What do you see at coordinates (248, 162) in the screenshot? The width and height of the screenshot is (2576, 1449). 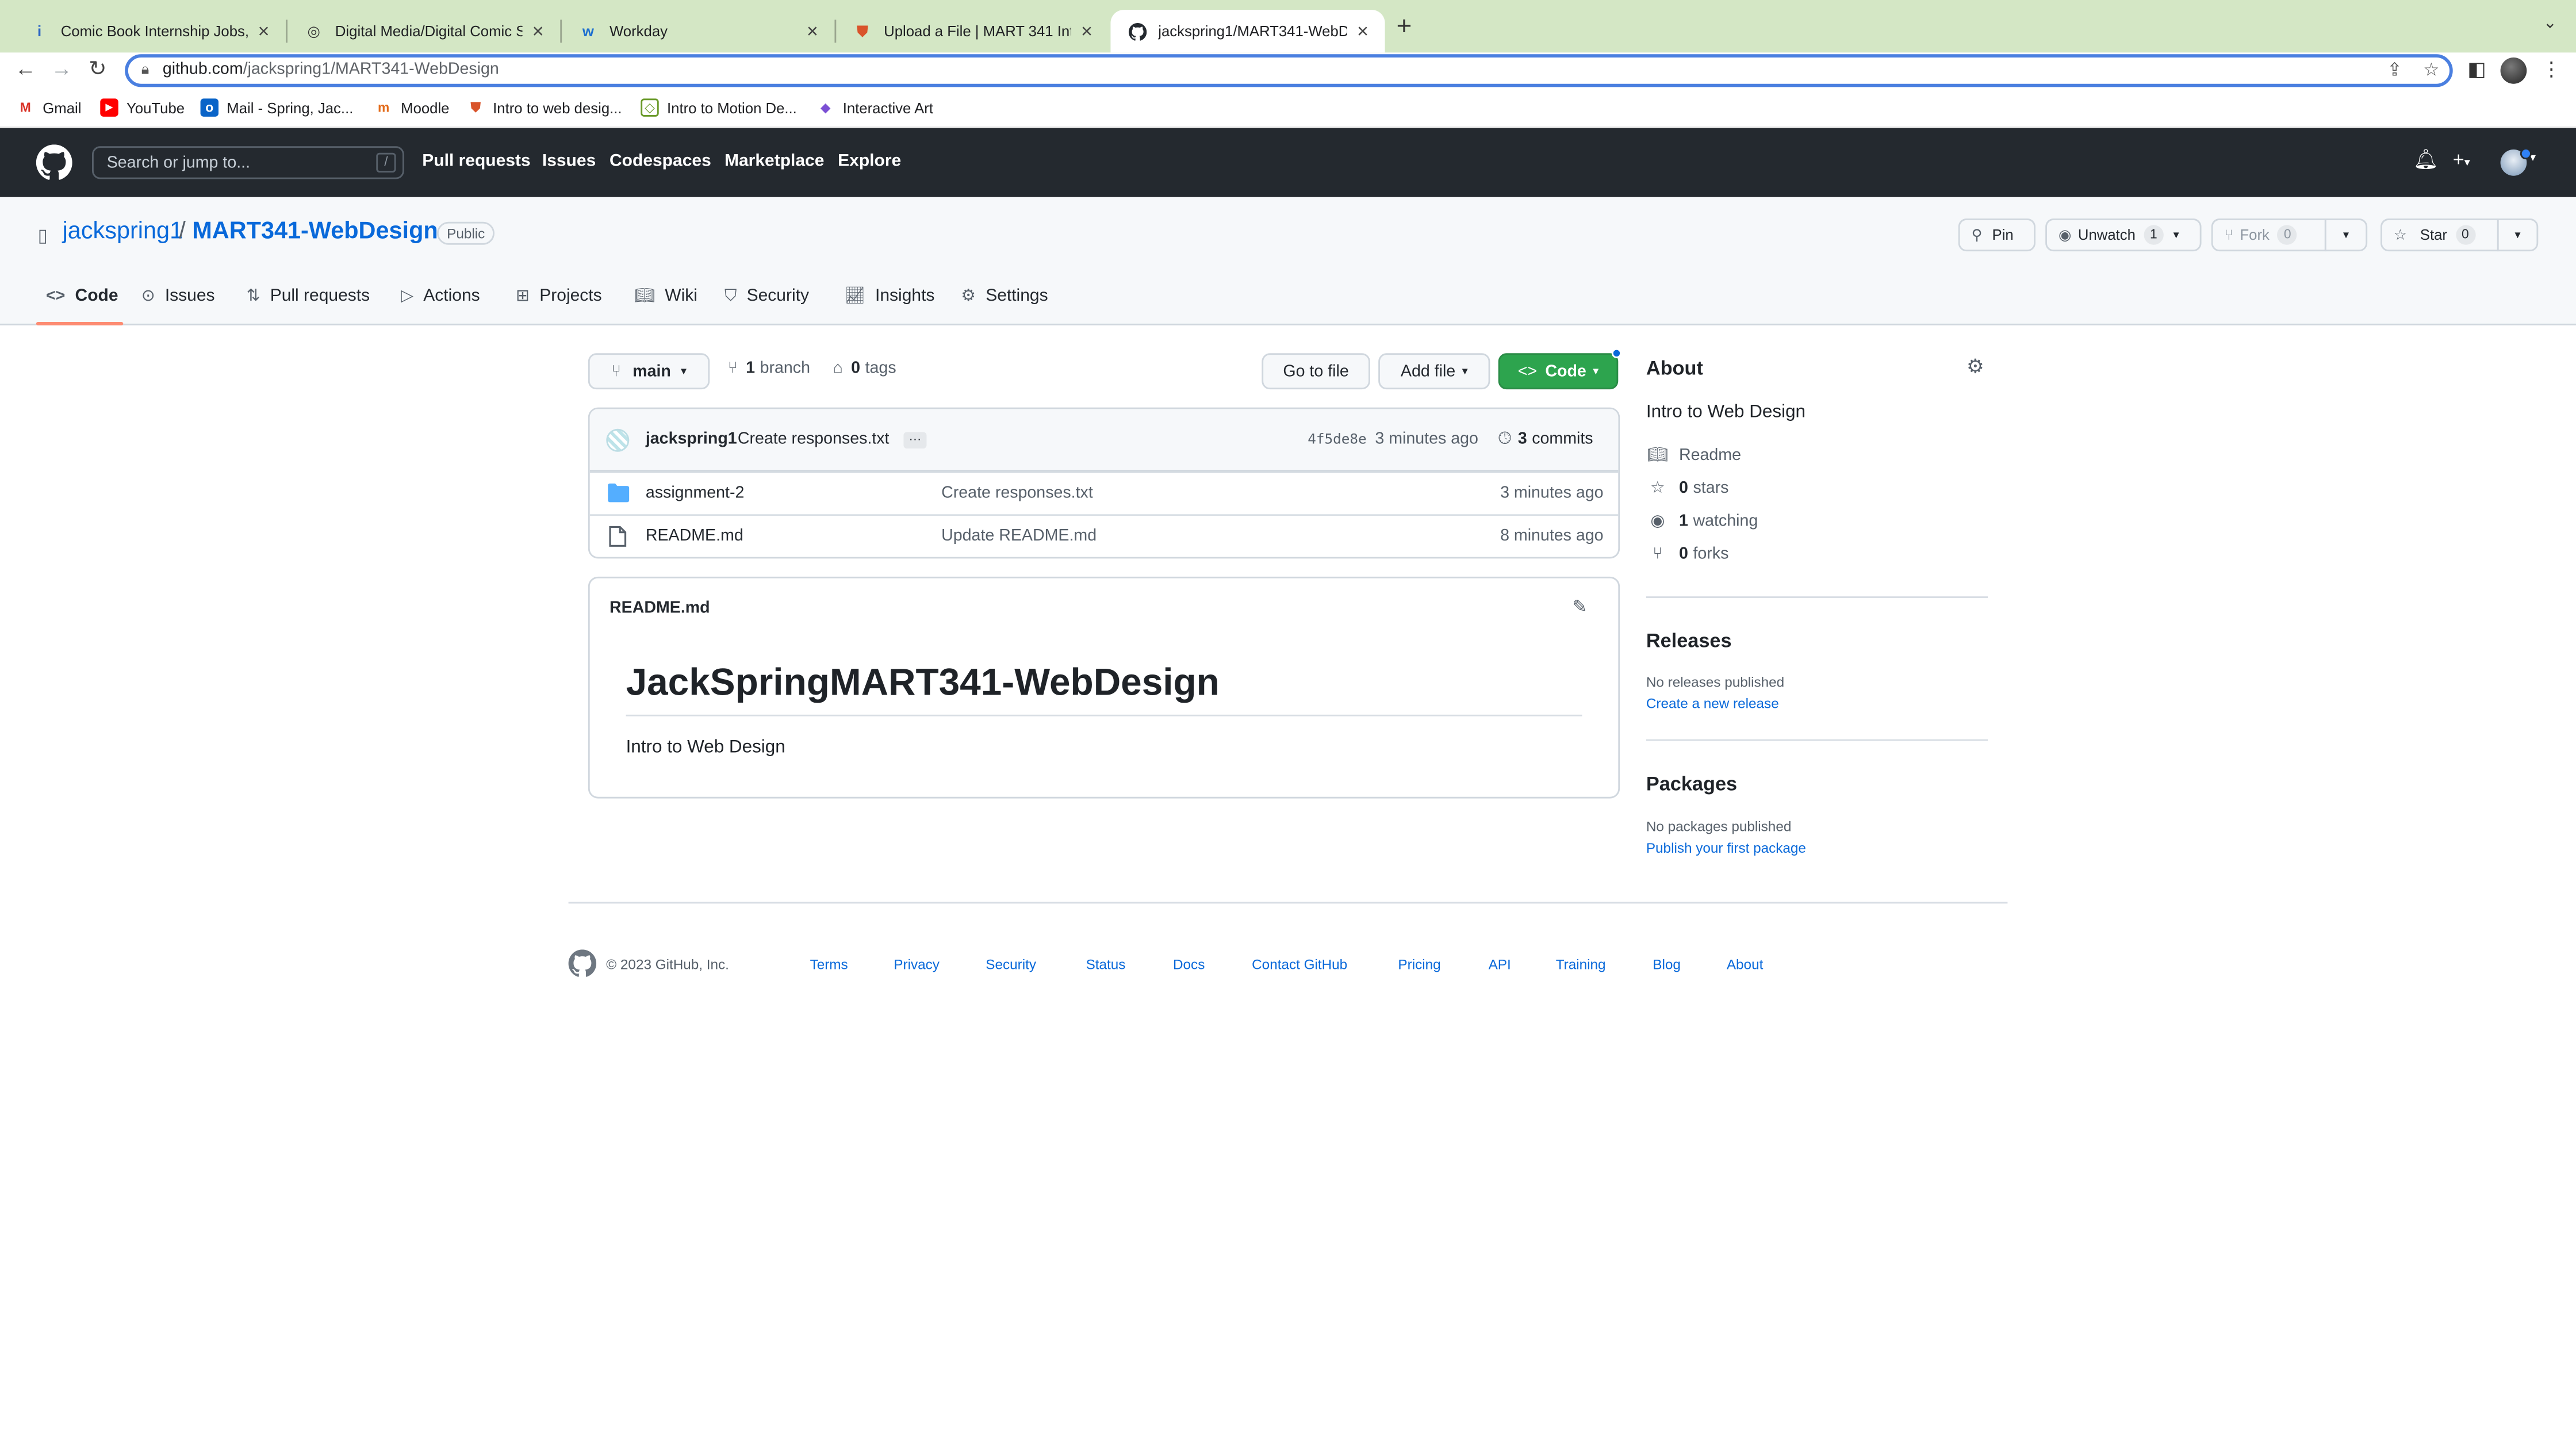 I see `search-input: Search or jump to... /` at bounding box center [248, 162].